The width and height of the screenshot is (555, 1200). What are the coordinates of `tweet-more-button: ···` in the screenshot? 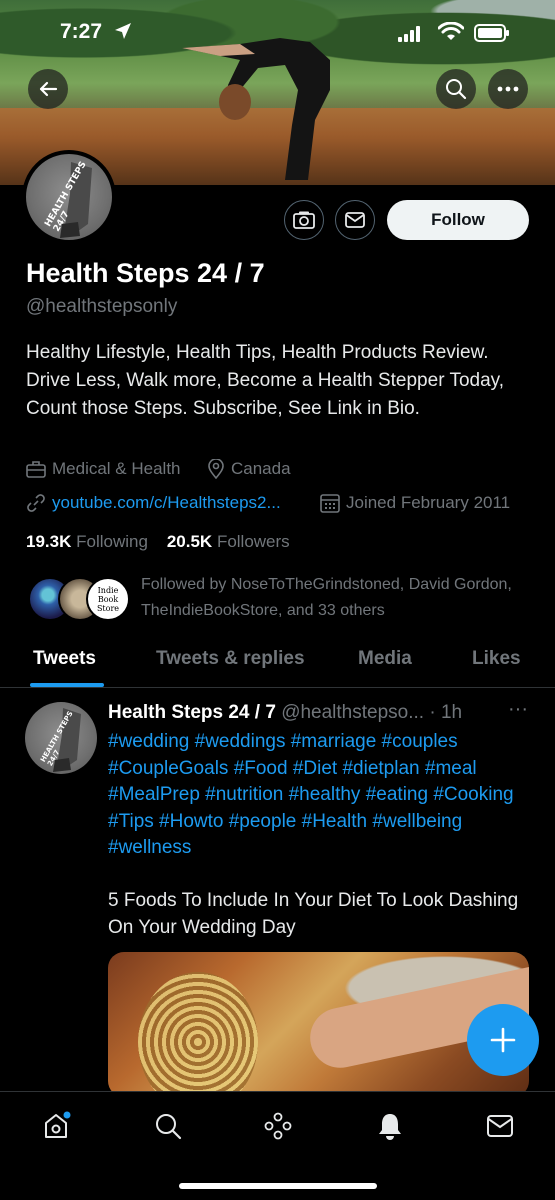 It's located at (518, 709).